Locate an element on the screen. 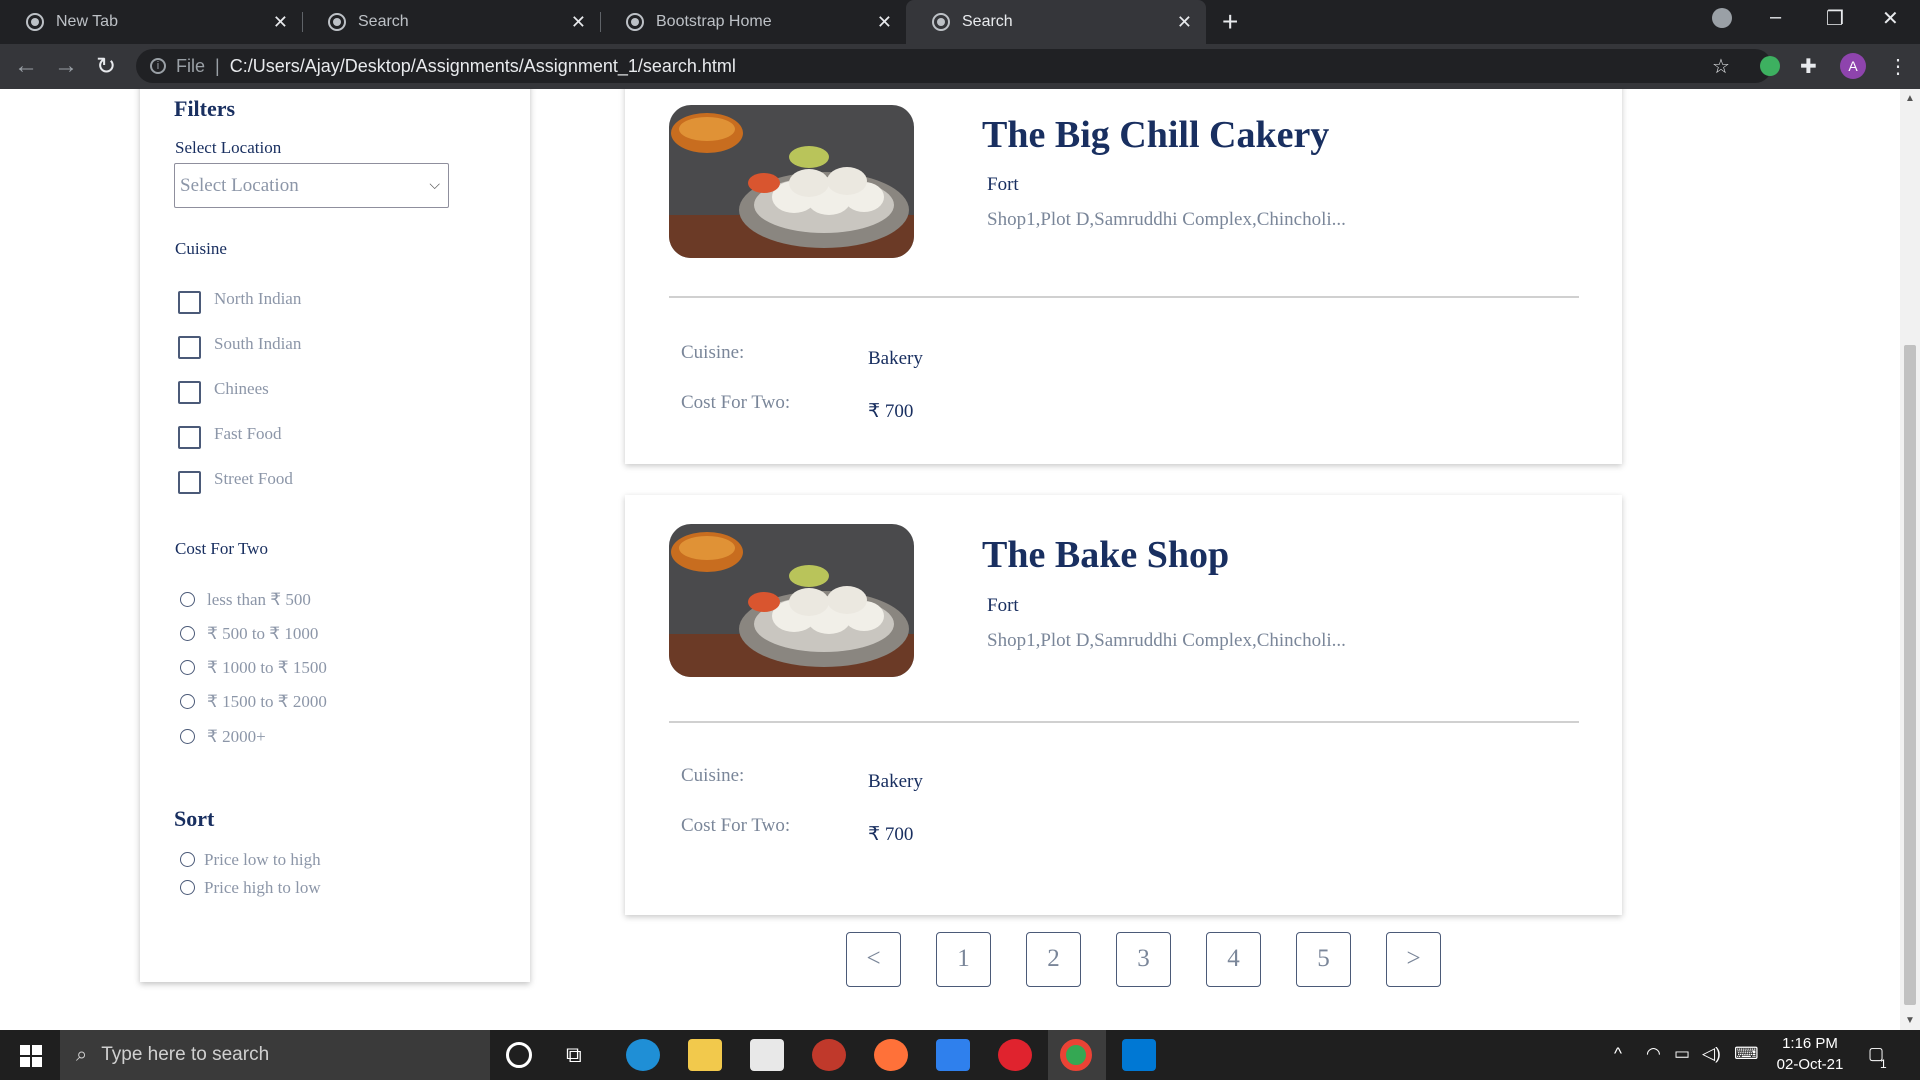  tab-title: New Tab is located at coordinates (87, 21).